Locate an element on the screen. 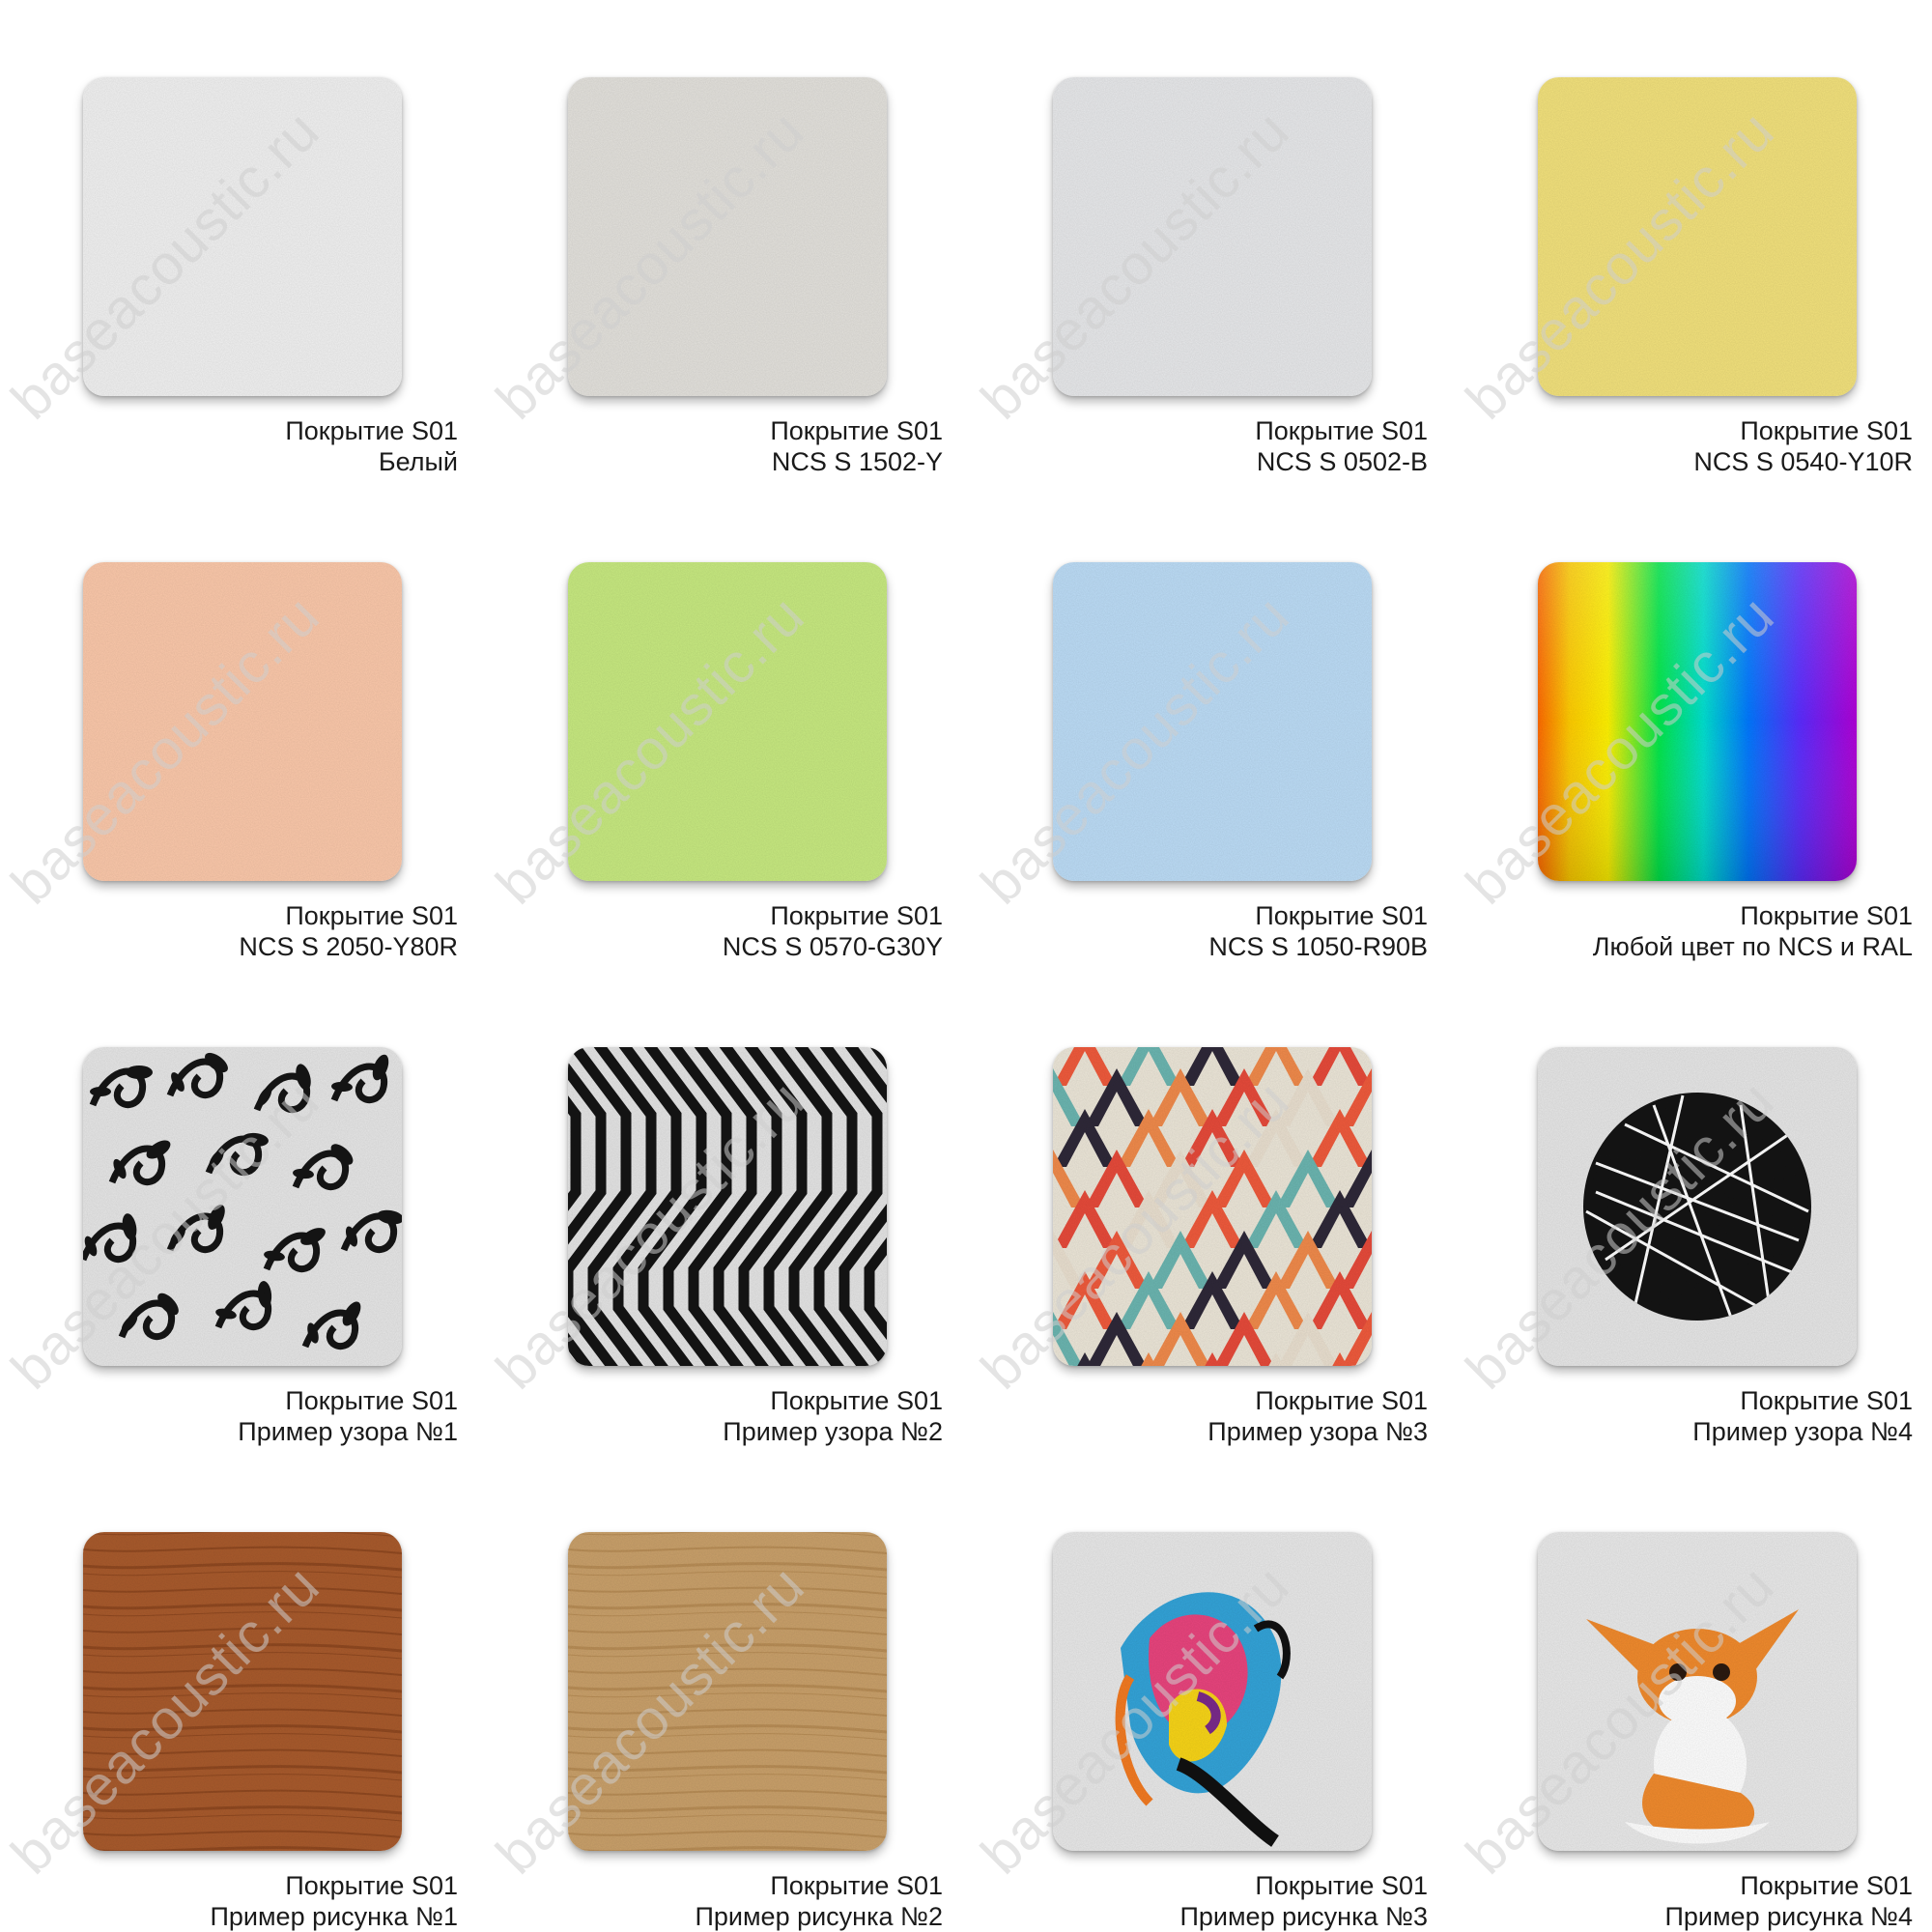 This screenshot has height=1932, width=1932. swatch-subtitle: Пример рисунка №3 is located at coordinates (1303, 1916).